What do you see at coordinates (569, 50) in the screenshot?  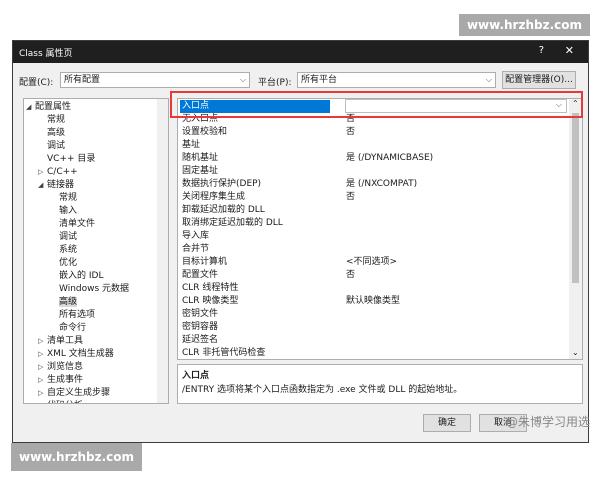 I see `close-button: ✕` at bounding box center [569, 50].